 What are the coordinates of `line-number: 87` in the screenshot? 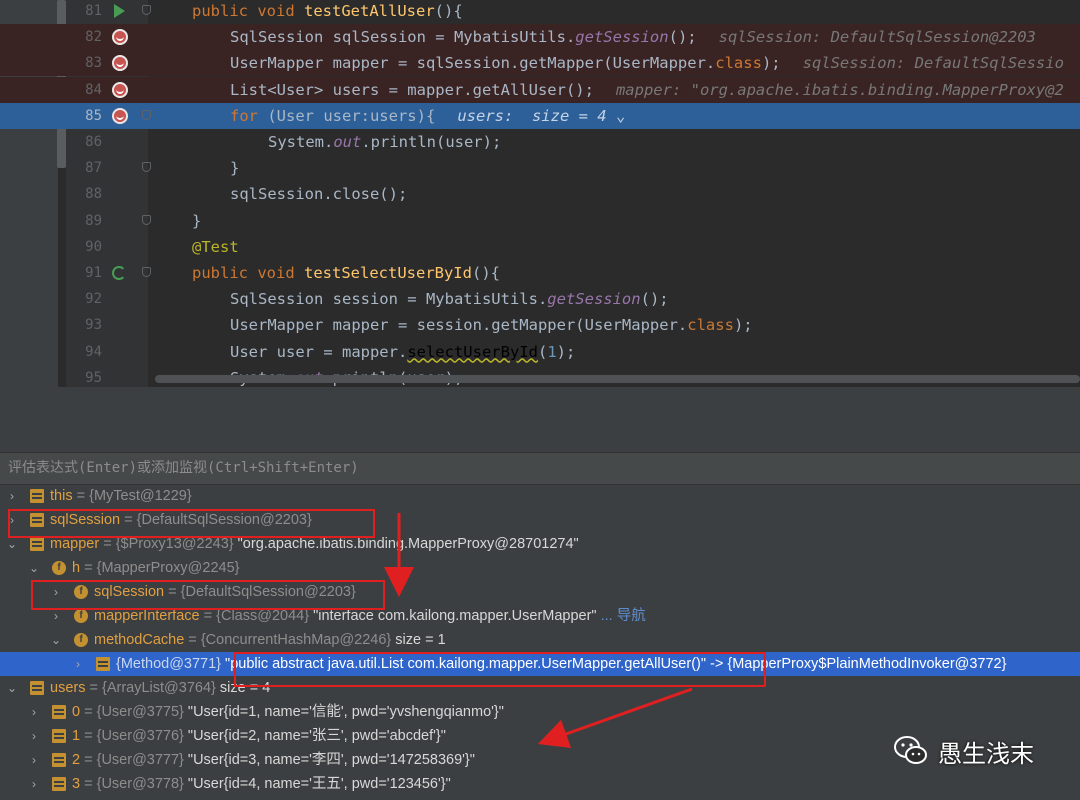 It's located at (84, 168).